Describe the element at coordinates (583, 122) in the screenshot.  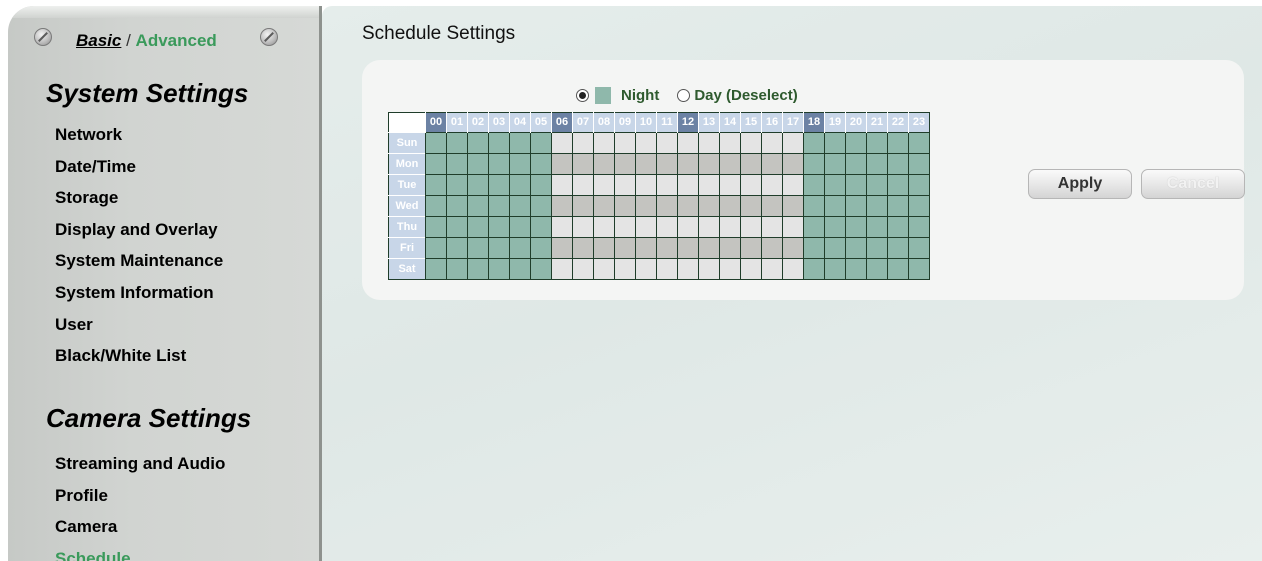
I see `hour-header: 07` at that location.